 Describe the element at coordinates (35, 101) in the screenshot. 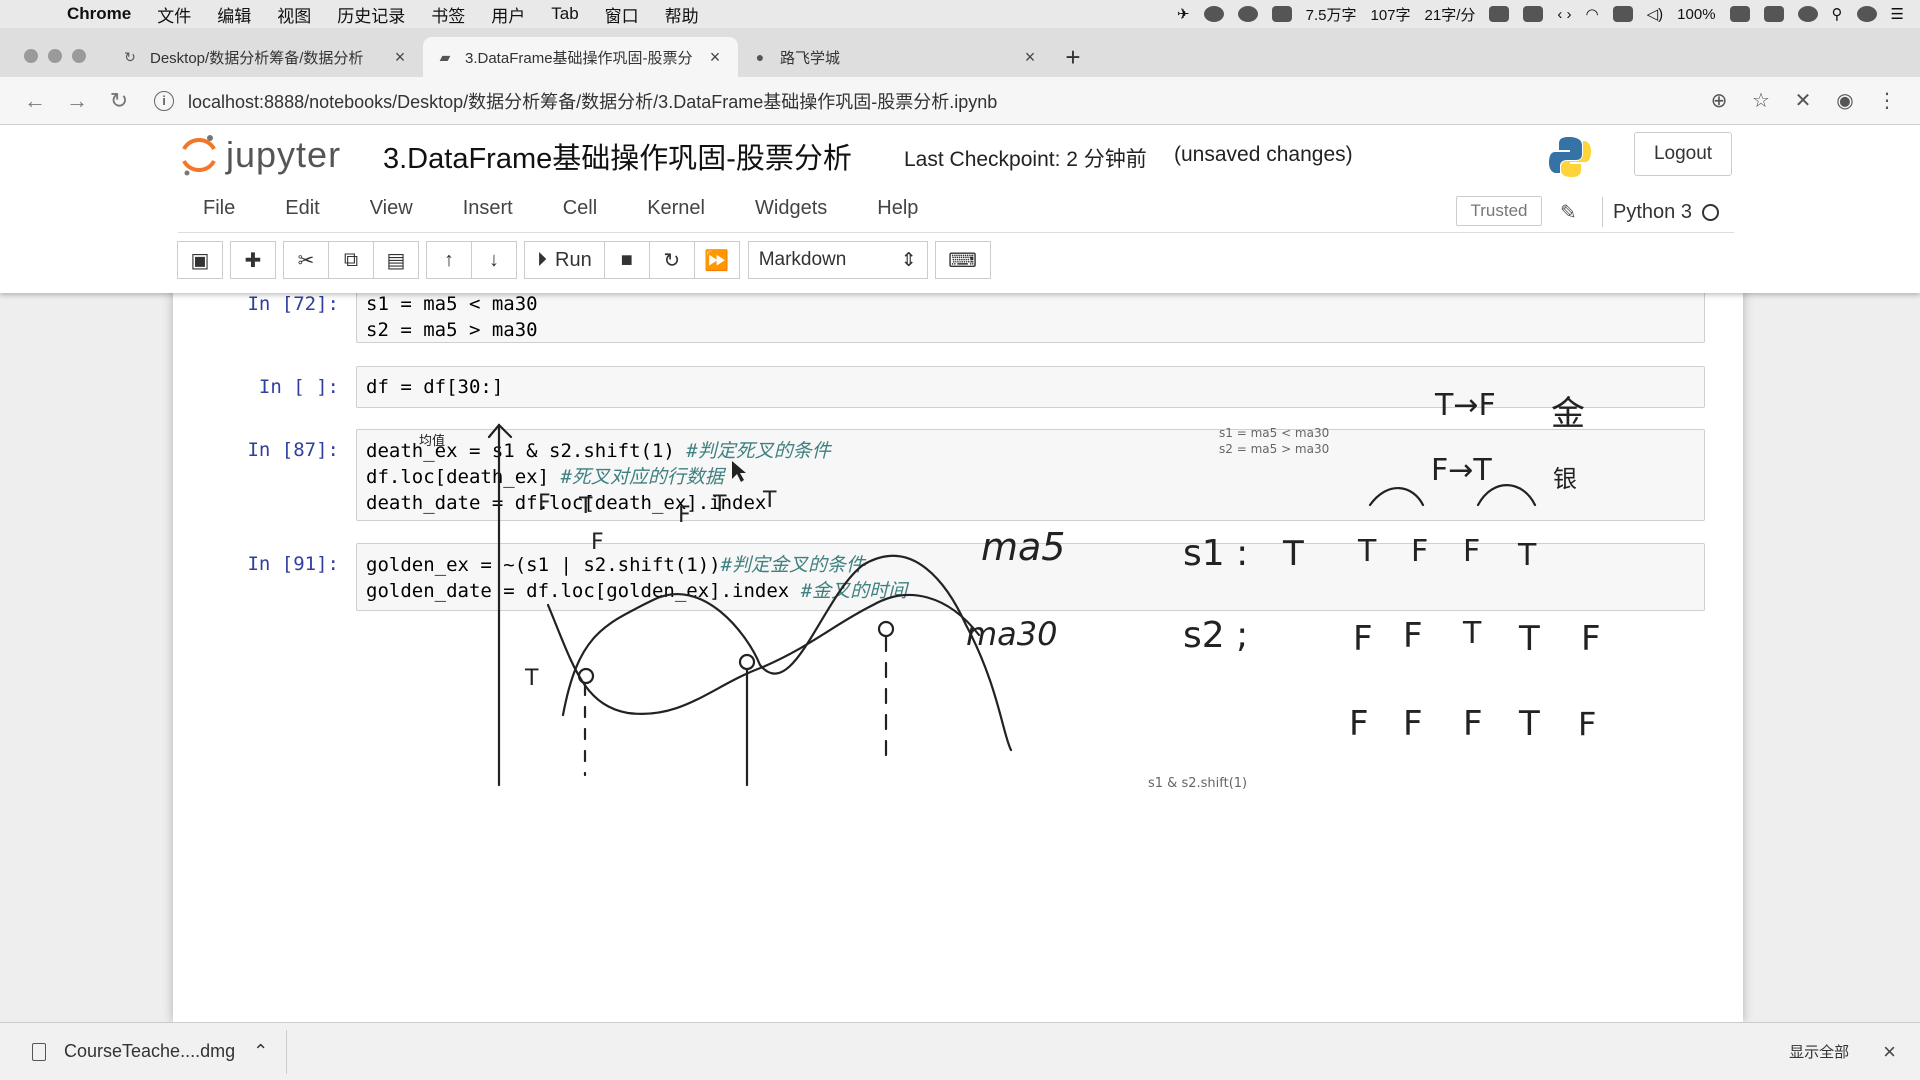

I see `back-button: ←` at that location.